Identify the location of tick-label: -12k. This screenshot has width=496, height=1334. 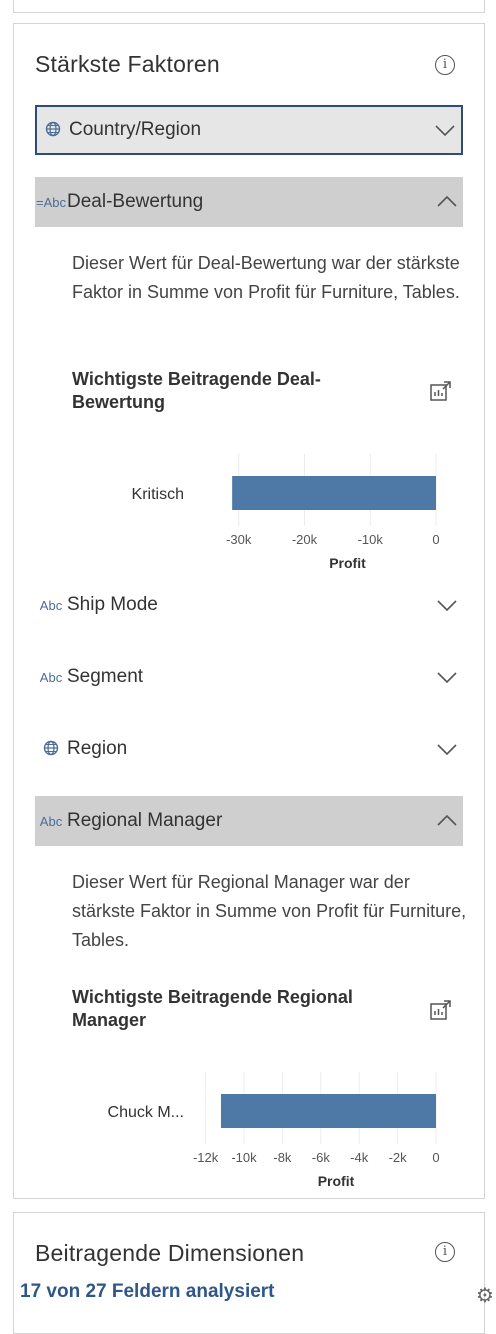
(206, 1157).